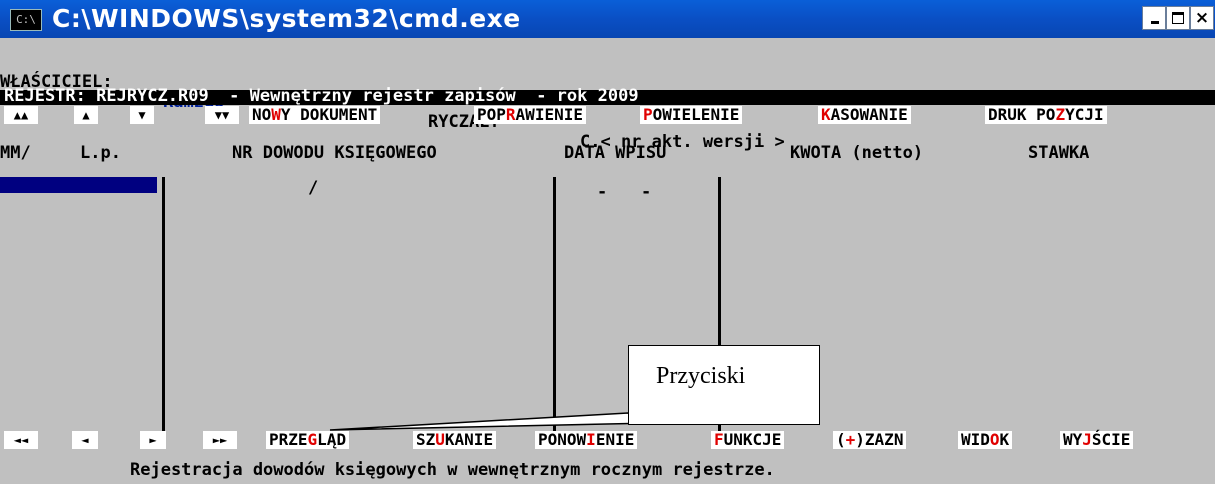  Describe the element at coordinates (492, 421) in the screenshot. I see `callout-pointer` at that location.